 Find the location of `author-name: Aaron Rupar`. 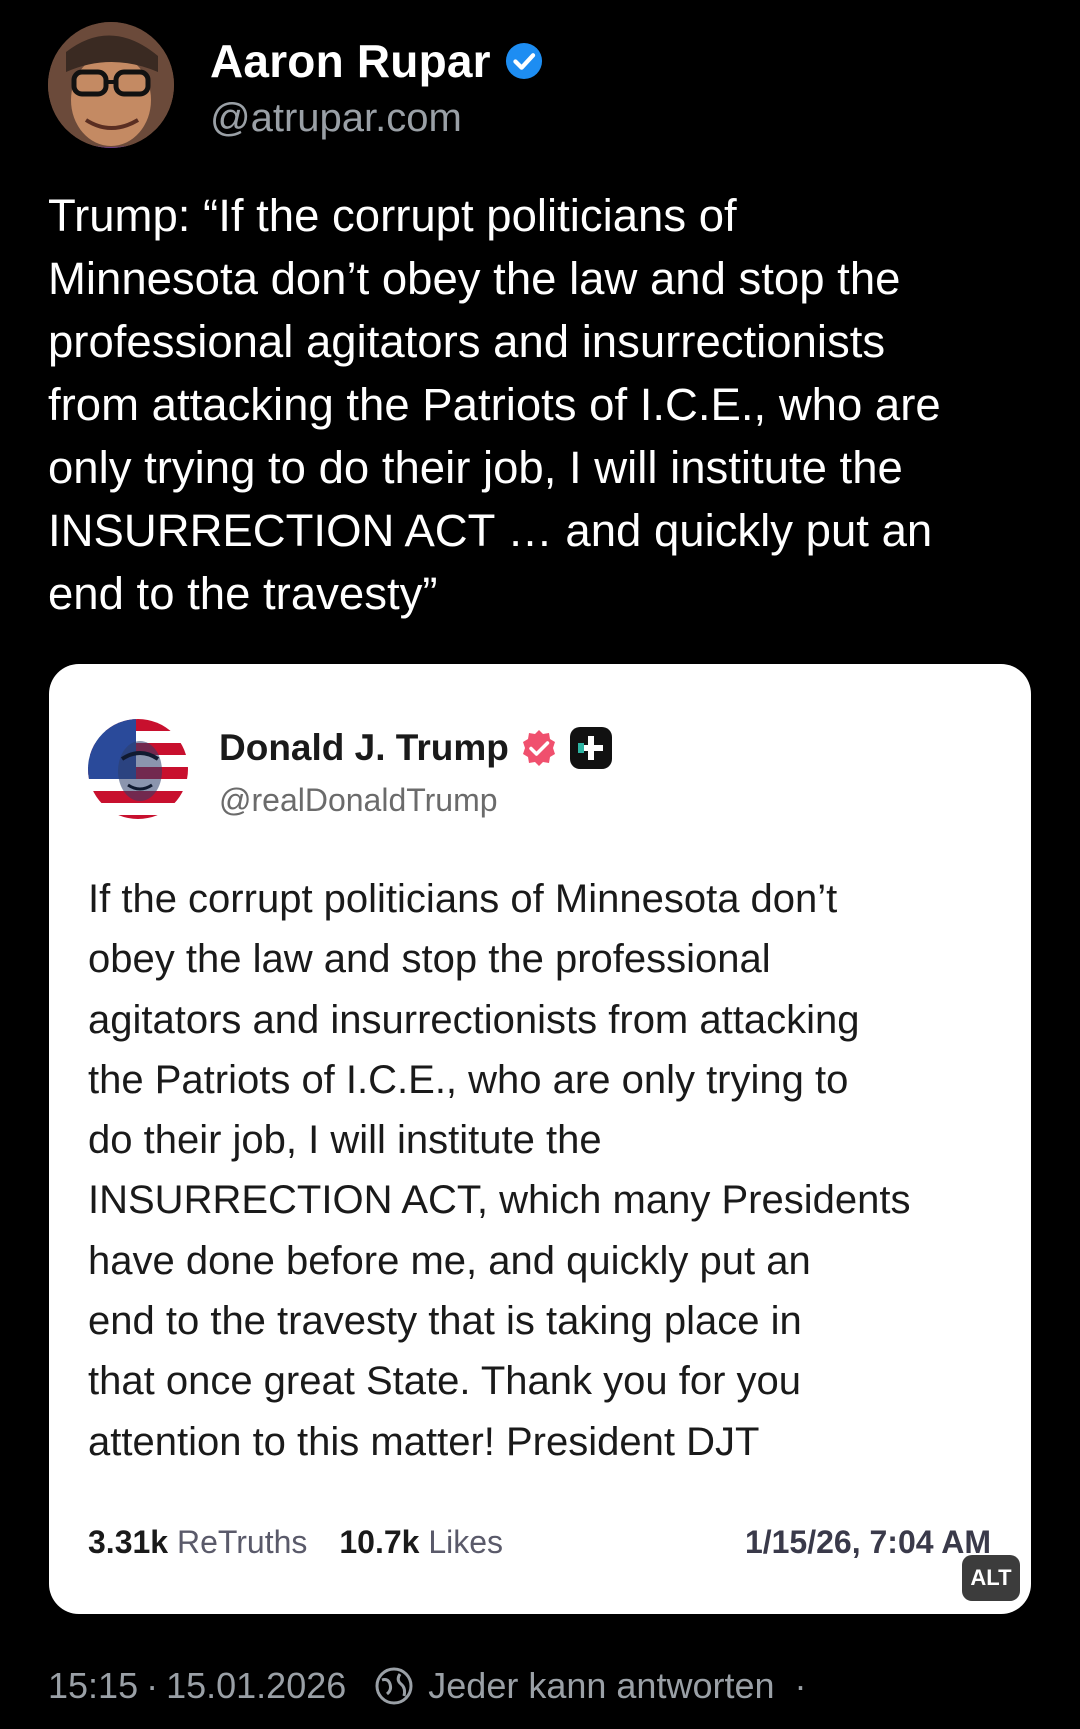

author-name: Aaron Rupar is located at coordinates (350, 61).